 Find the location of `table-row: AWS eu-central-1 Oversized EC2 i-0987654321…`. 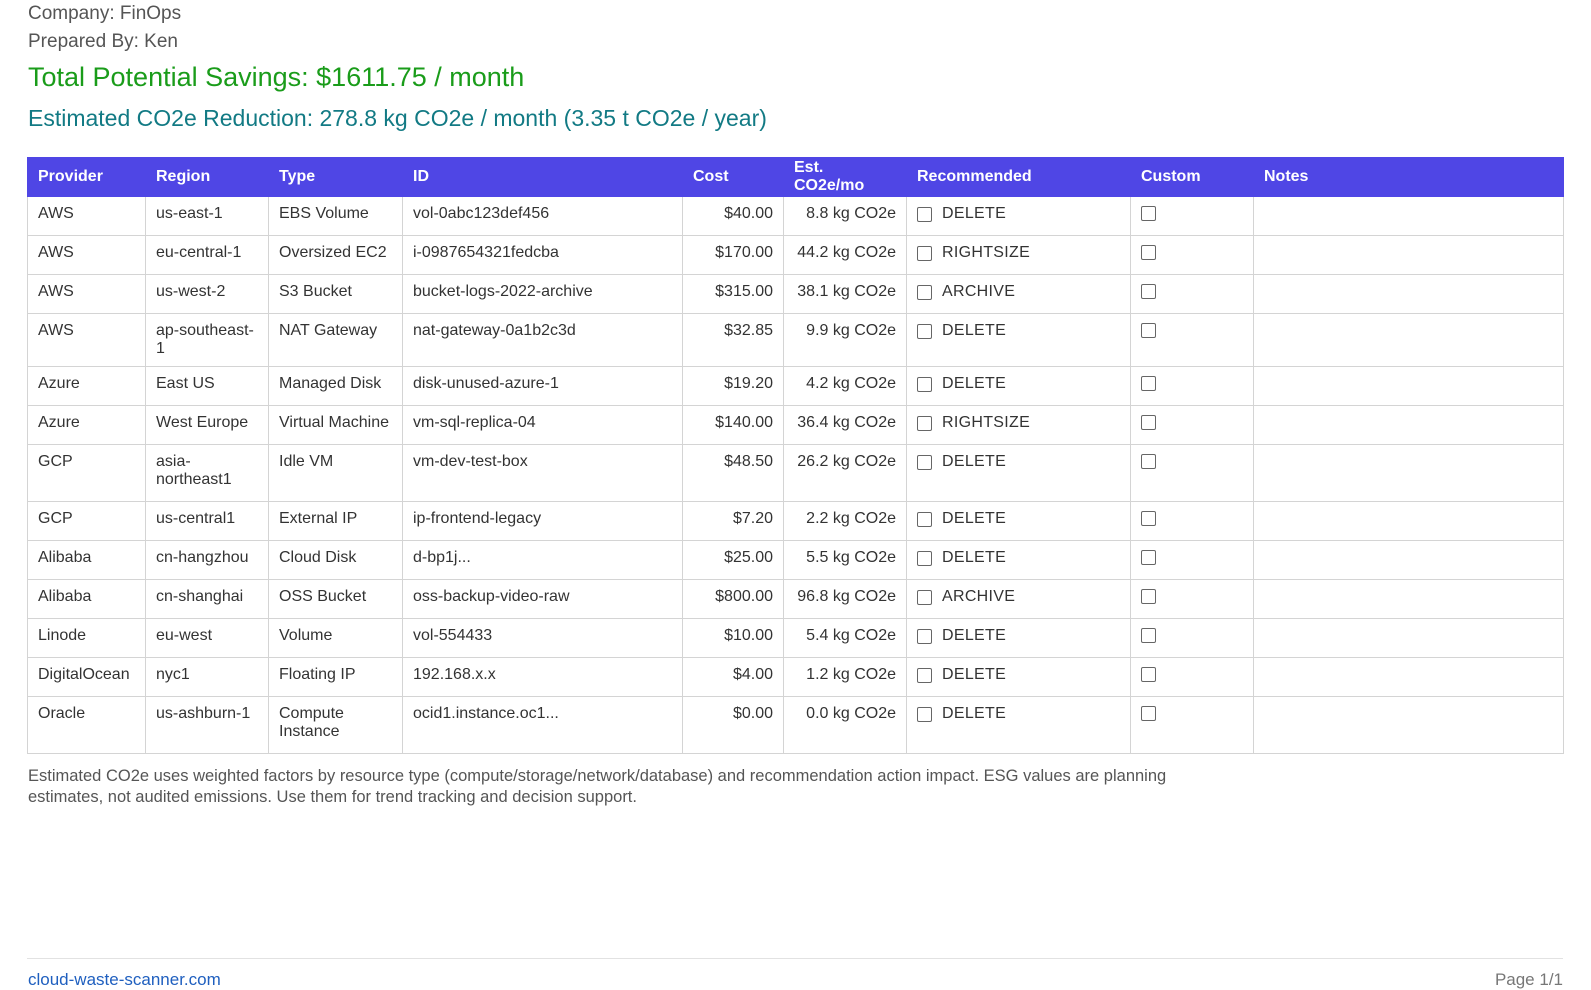

table-row: AWS eu-central-1 Oversized EC2 i-0987654321… is located at coordinates (795, 255).